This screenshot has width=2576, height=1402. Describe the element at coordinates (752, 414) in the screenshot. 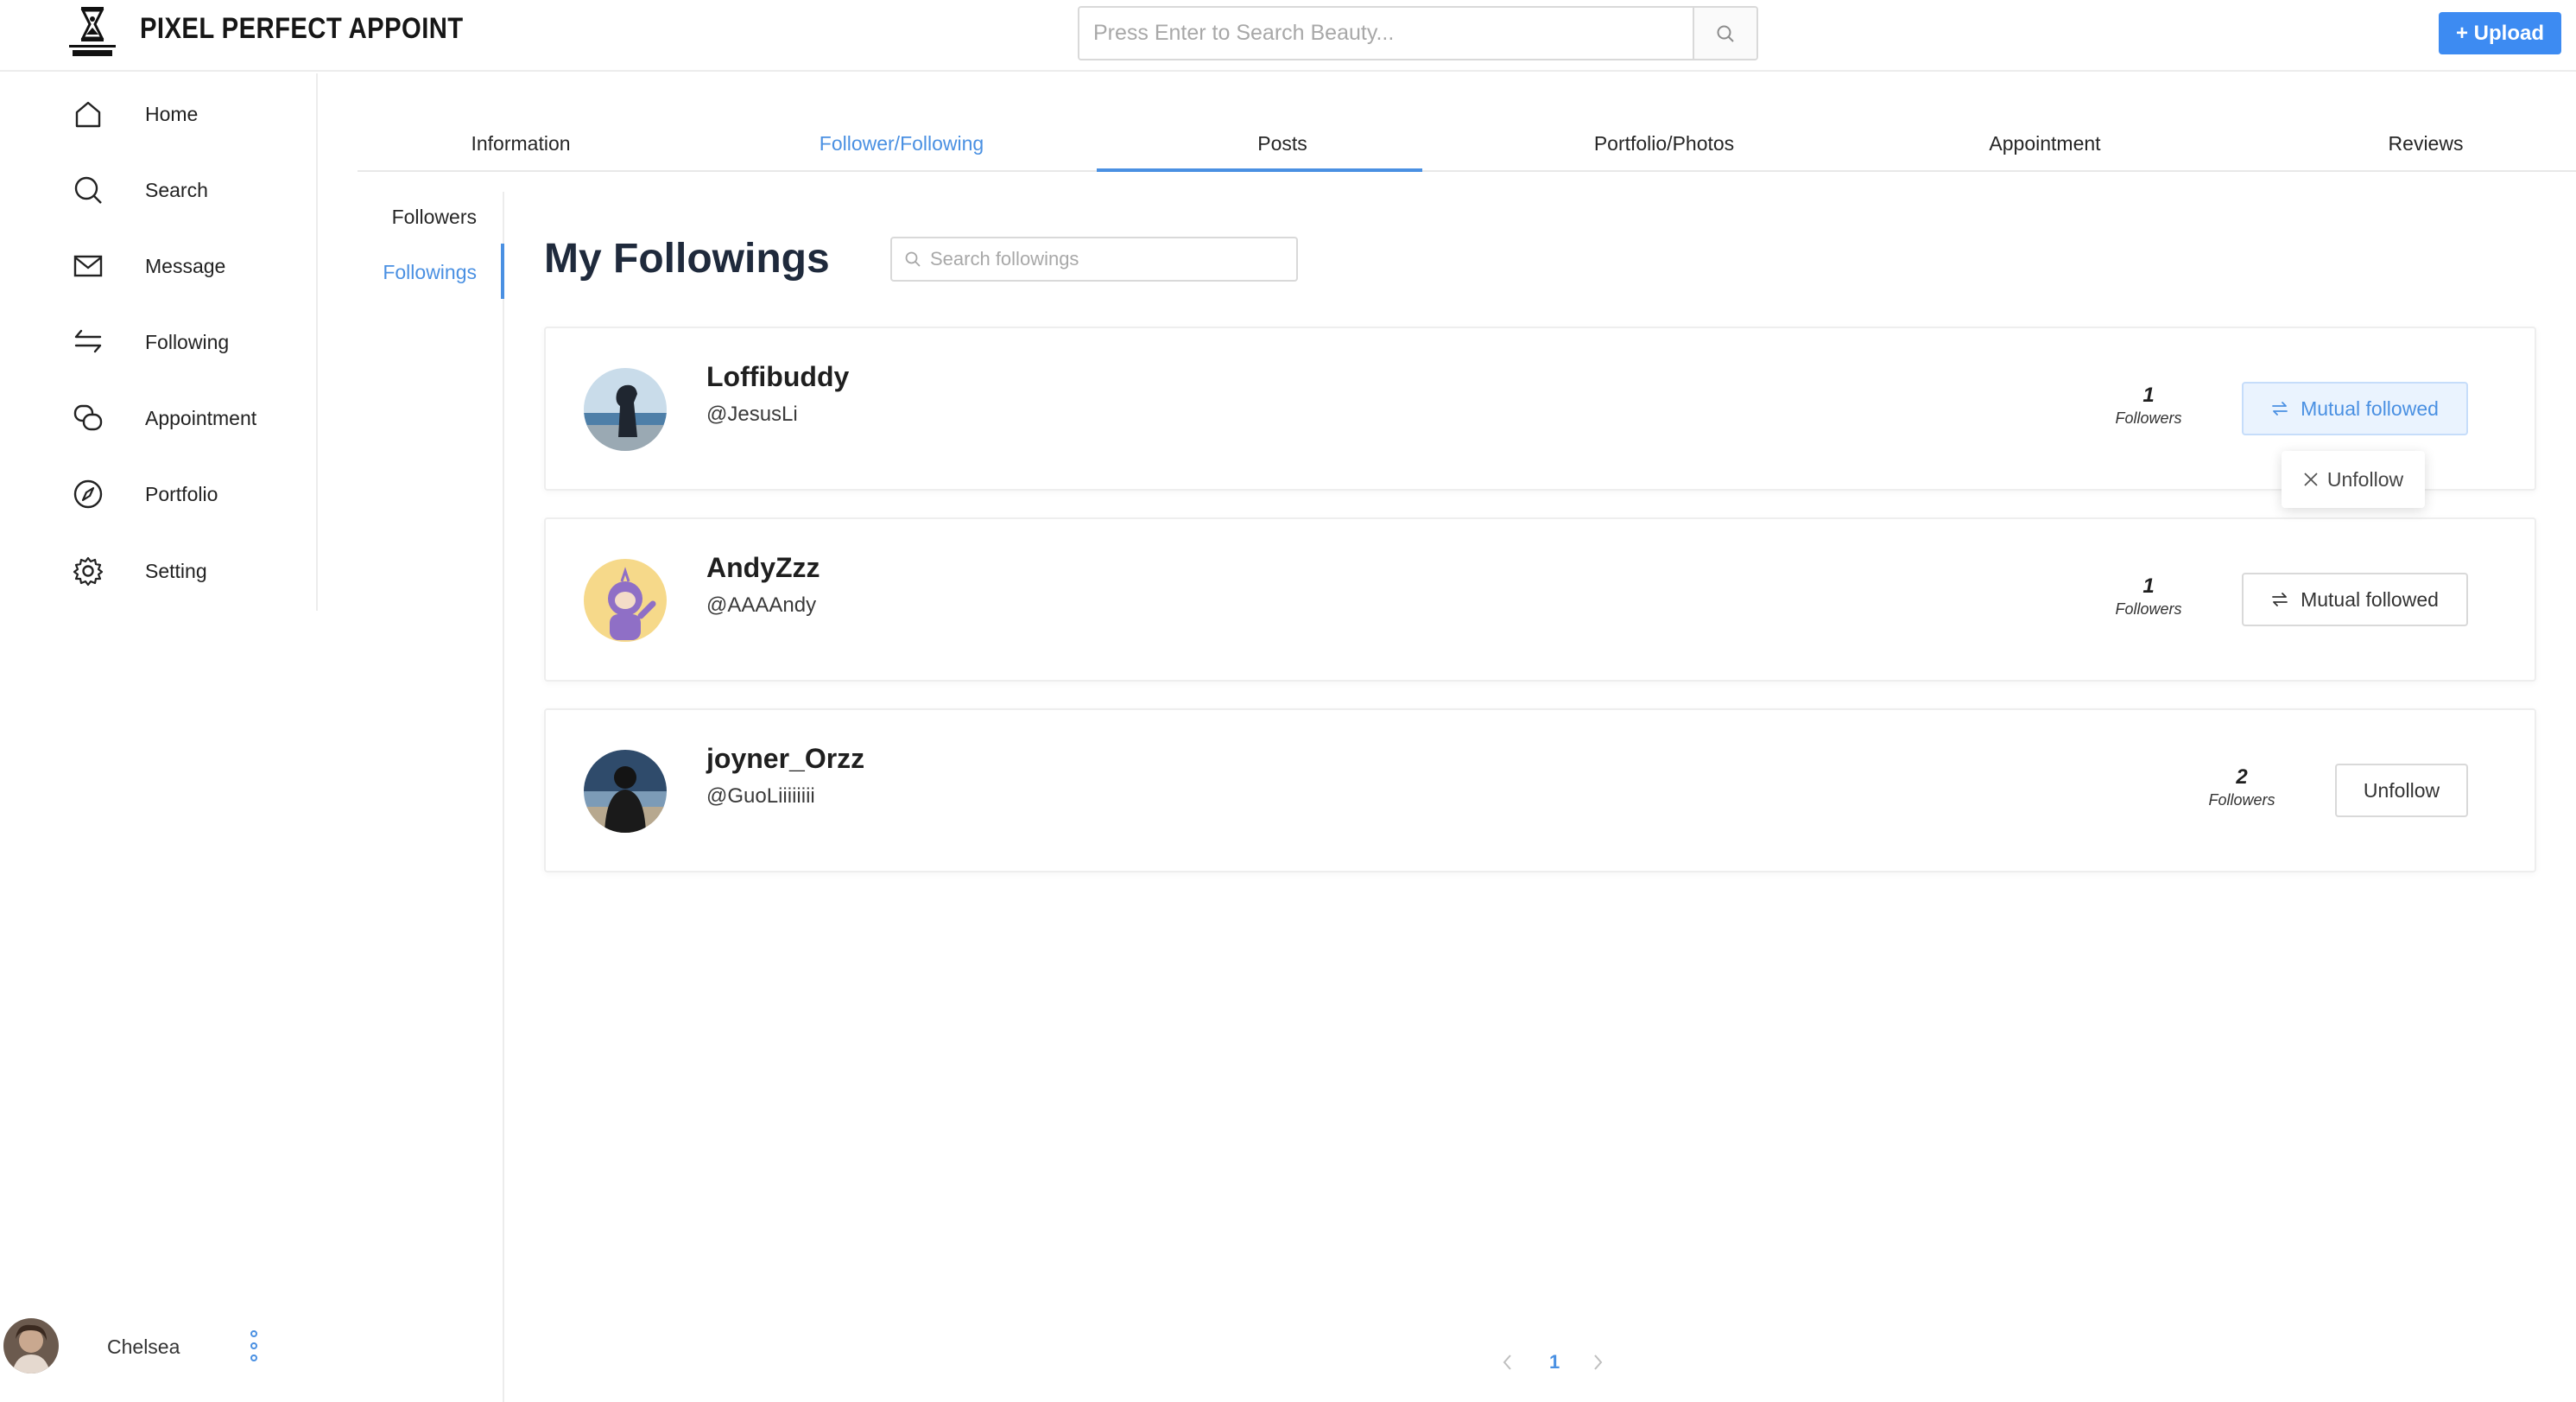

I see `user-handle: @JesusLi` at that location.